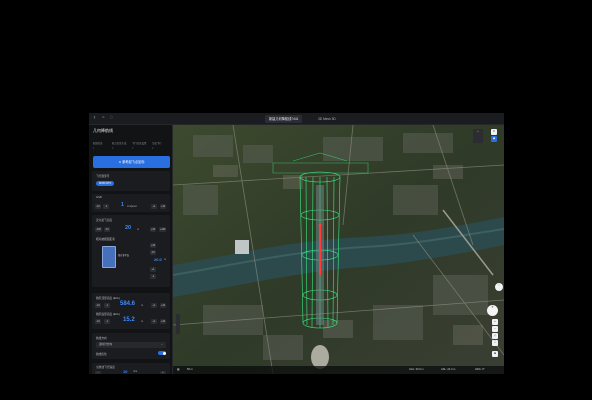 The width and height of the screenshot is (592, 400). What do you see at coordinates (494, 132) in the screenshot?
I see `layers-icon: ≡` at bounding box center [494, 132].